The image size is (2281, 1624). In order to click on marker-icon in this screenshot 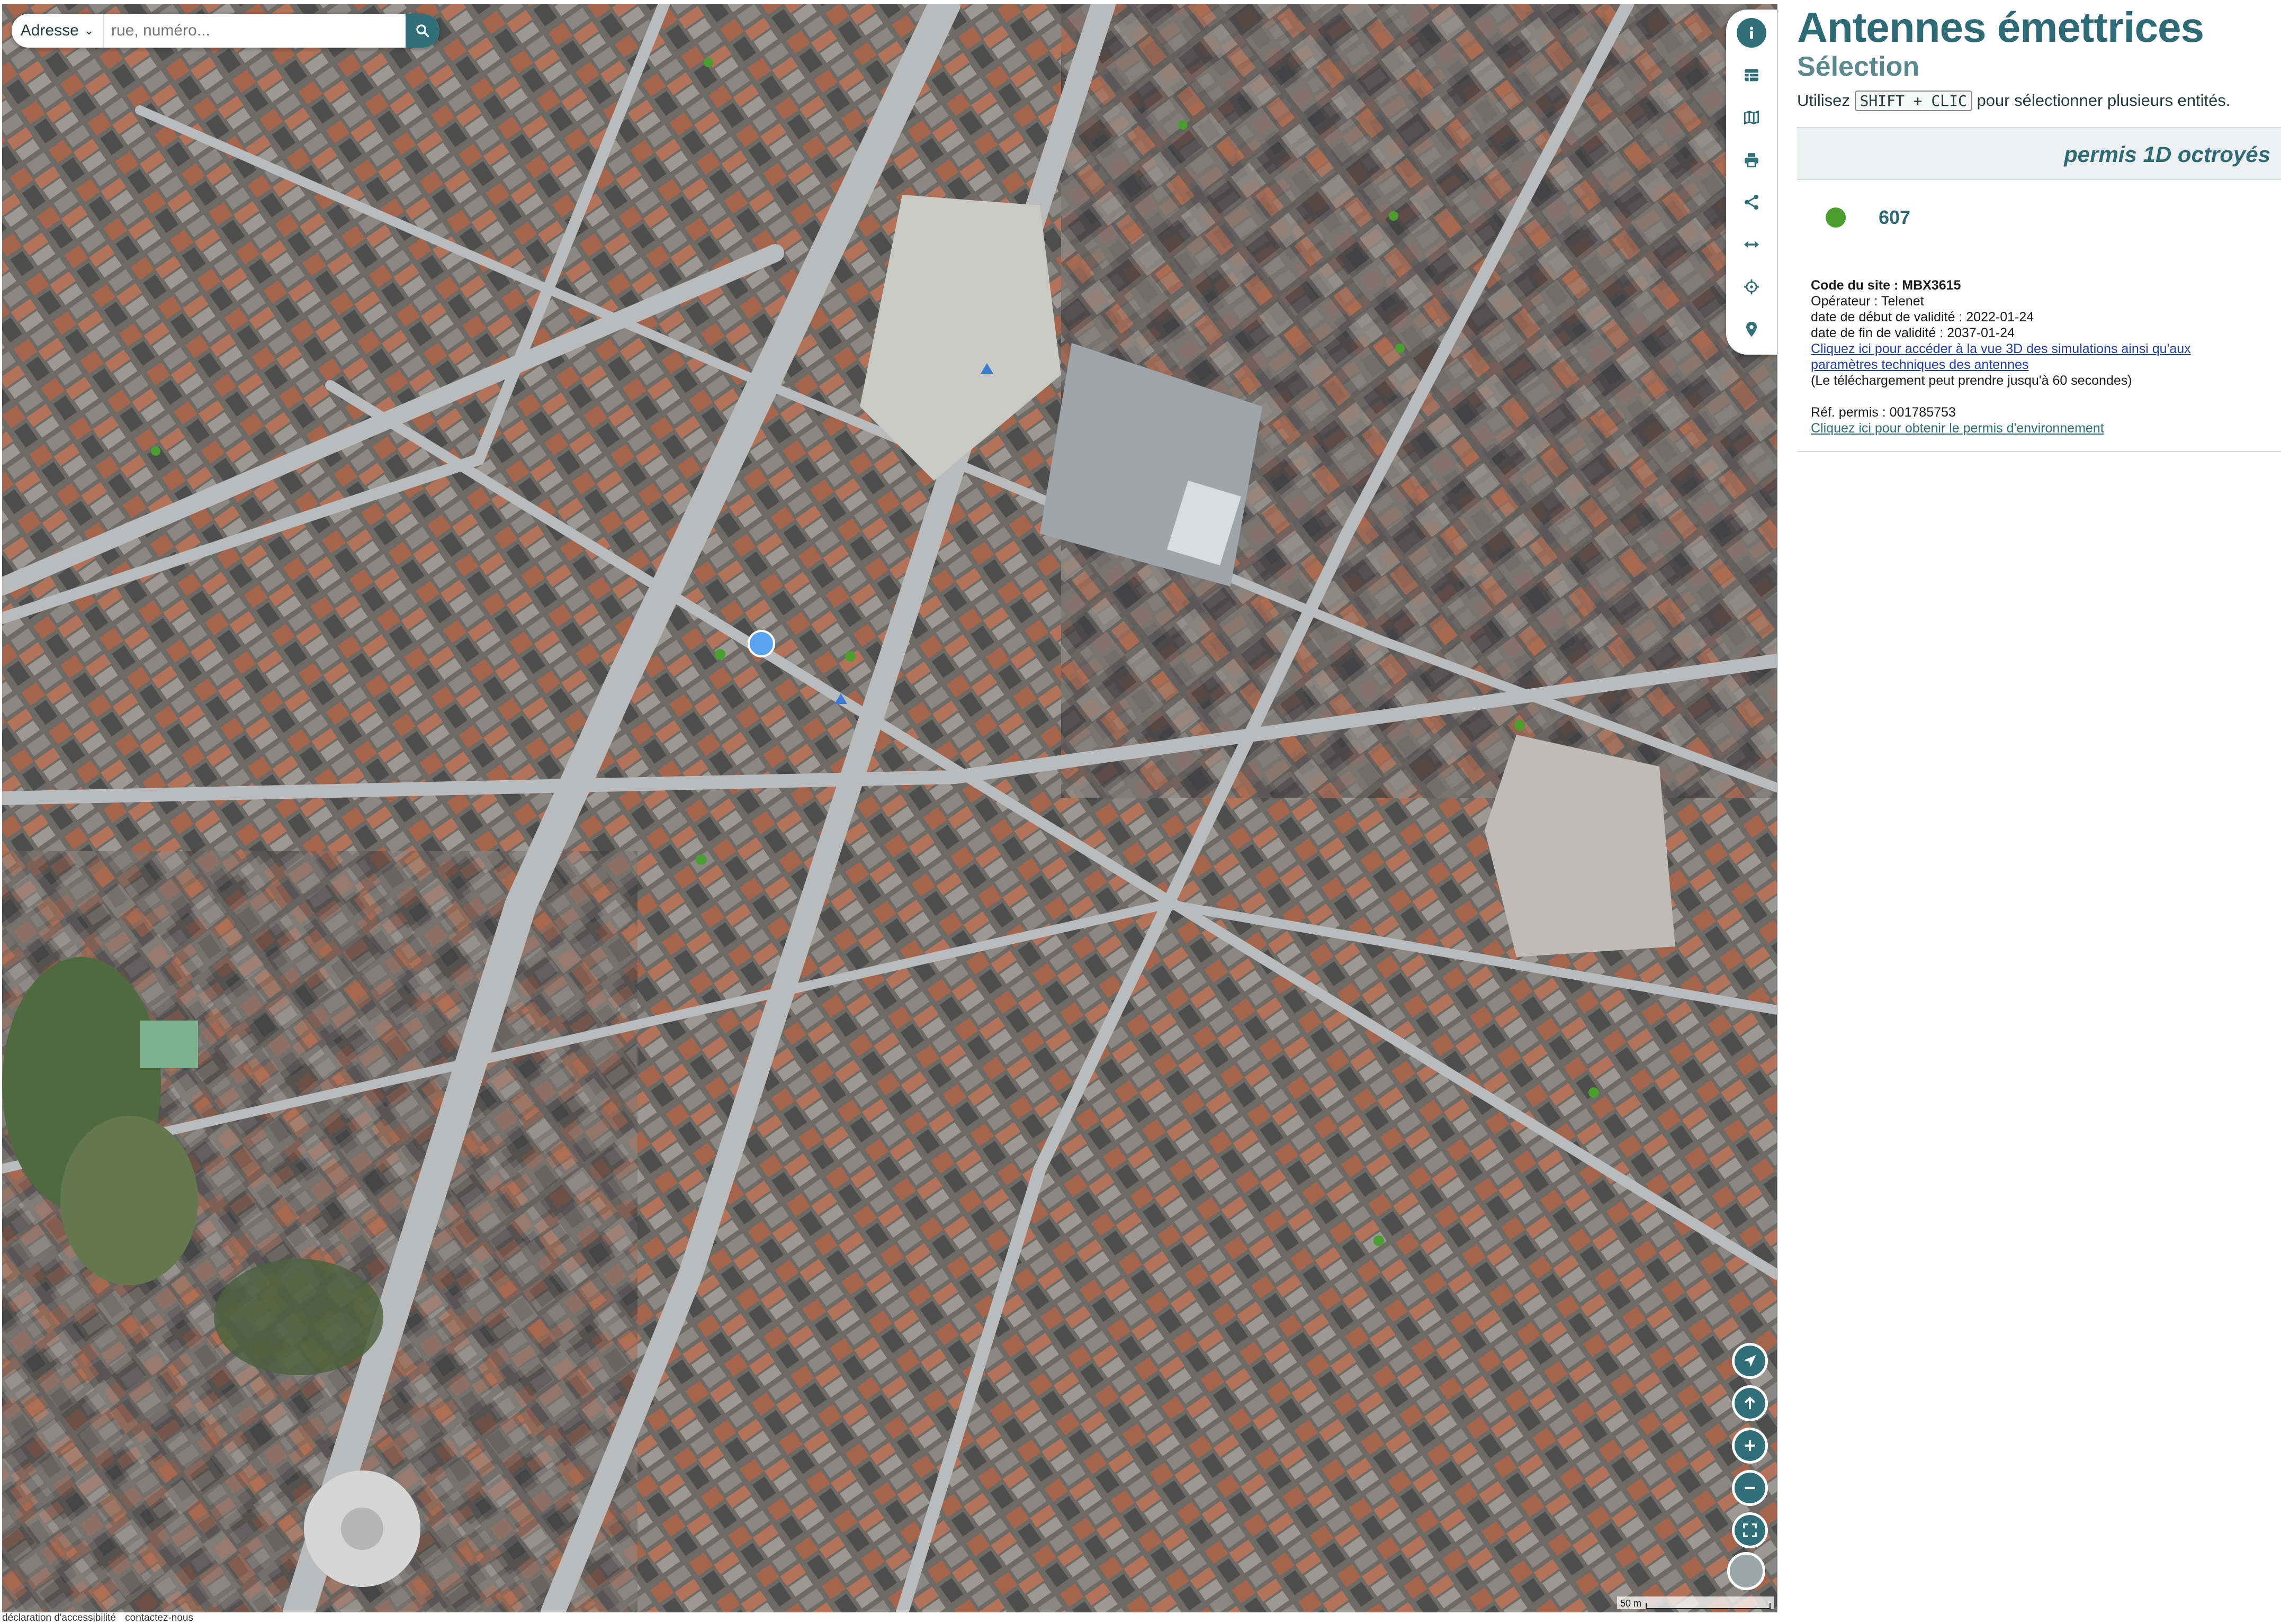, I will do `click(1751, 329)`.